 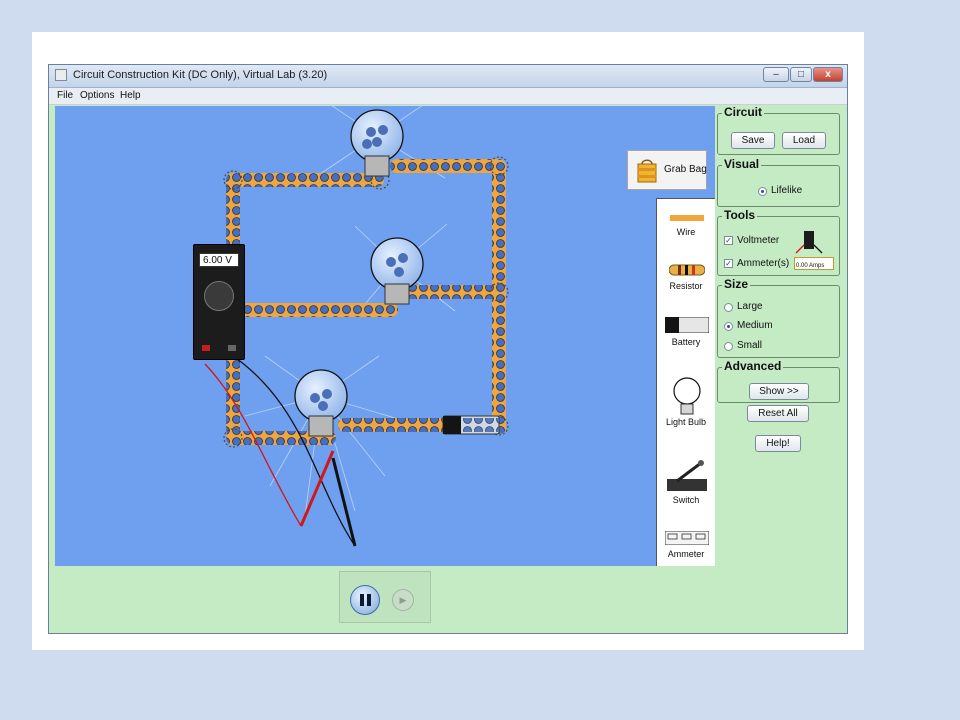 What do you see at coordinates (728, 307) in the screenshot?
I see `size-large-radio` at bounding box center [728, 307].